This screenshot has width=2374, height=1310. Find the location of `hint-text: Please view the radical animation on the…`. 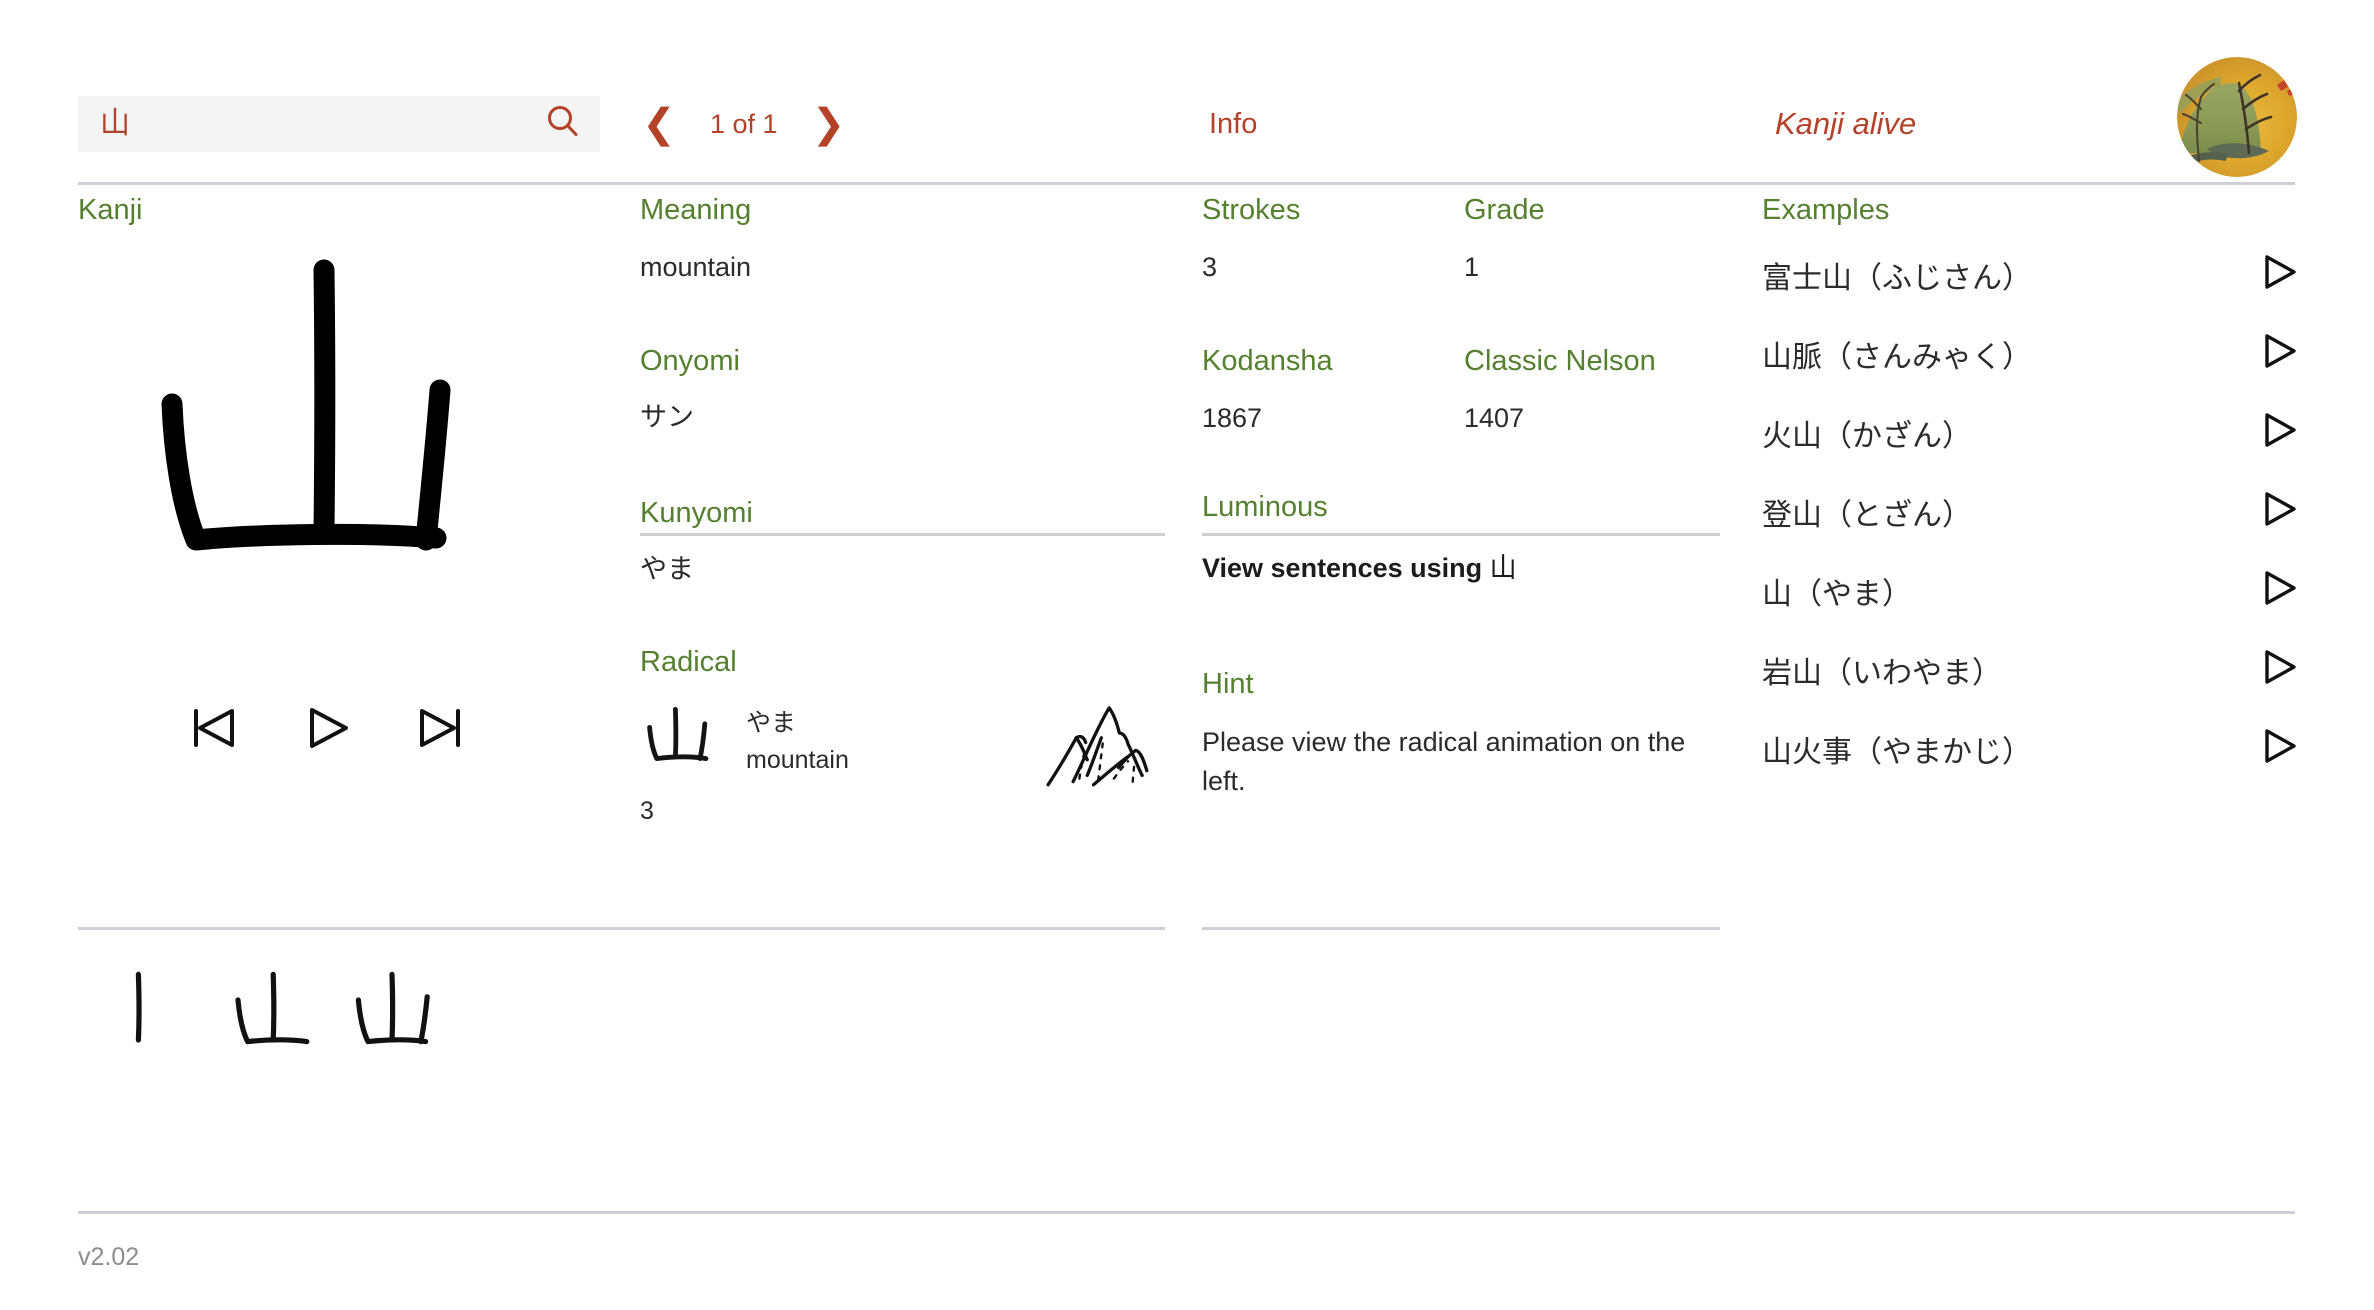

hint-text: Please view the radical animation on the… is located at coordinates (1444, 761).